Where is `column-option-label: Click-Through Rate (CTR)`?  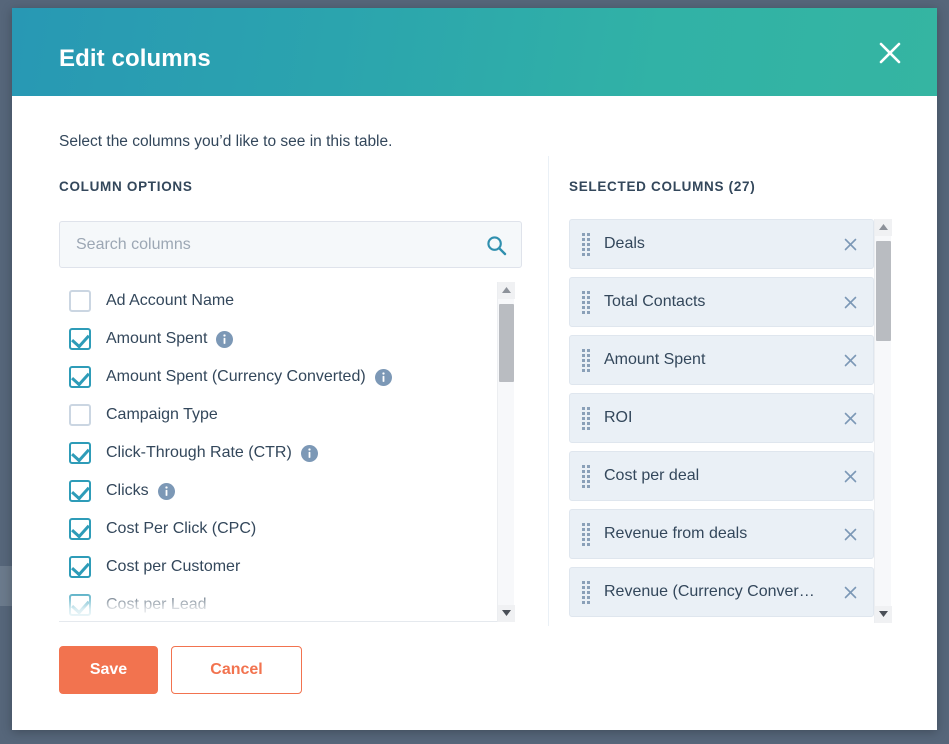 column-option-label: Click-Through Rate (CTR) is located at coordinates (199, 452).